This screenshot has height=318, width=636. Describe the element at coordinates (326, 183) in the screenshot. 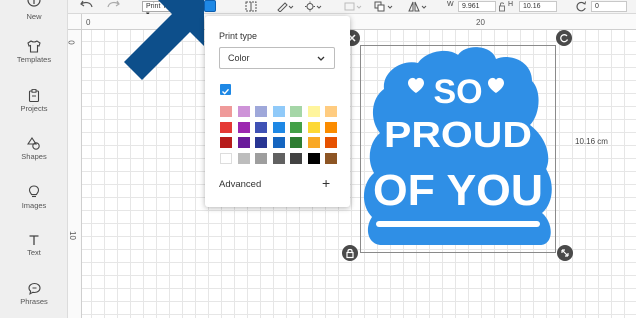

I see `advanced-expand-plus-icon: +` at that location.